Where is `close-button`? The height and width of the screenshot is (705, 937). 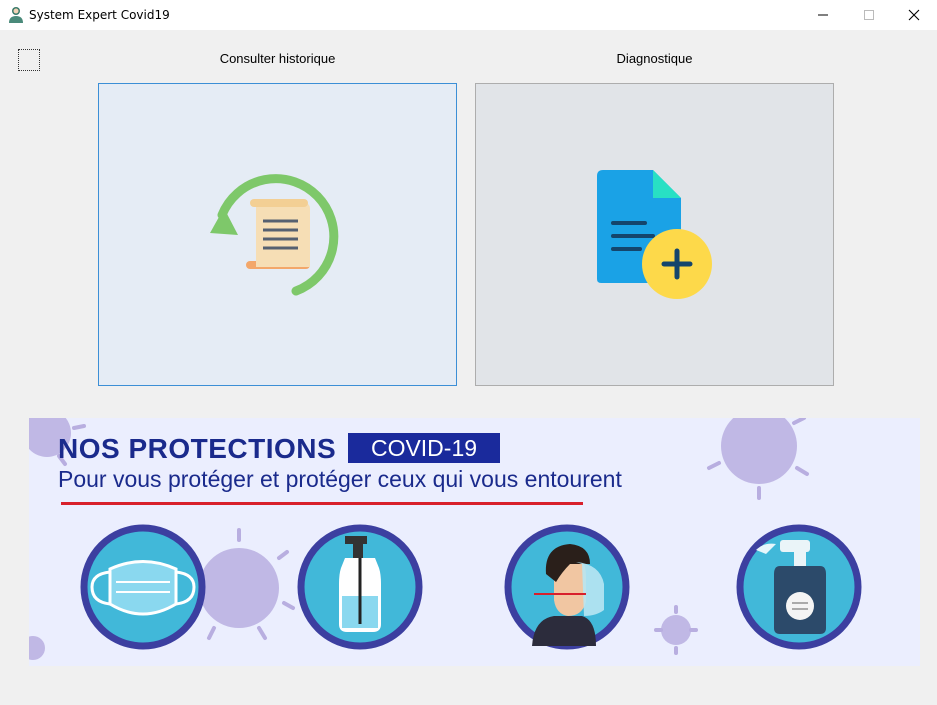 close-button is located at coordinates (914, 15).